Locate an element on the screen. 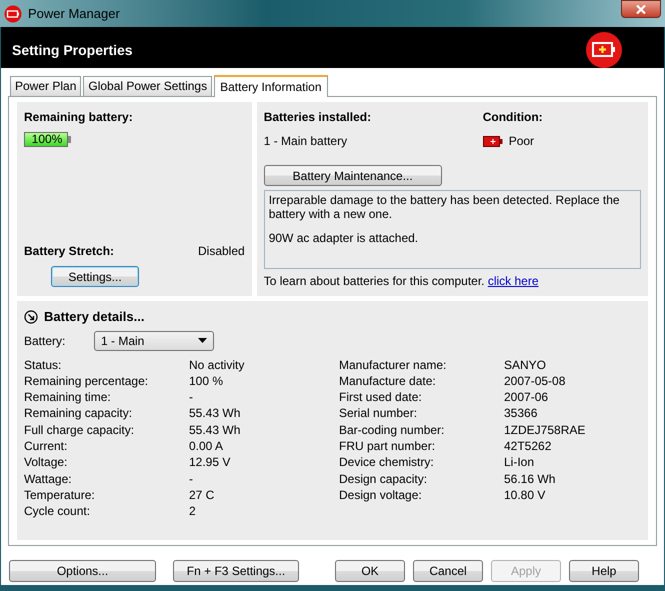  battery-dropdown: 1 - Main is located at coordinates (154, 340).